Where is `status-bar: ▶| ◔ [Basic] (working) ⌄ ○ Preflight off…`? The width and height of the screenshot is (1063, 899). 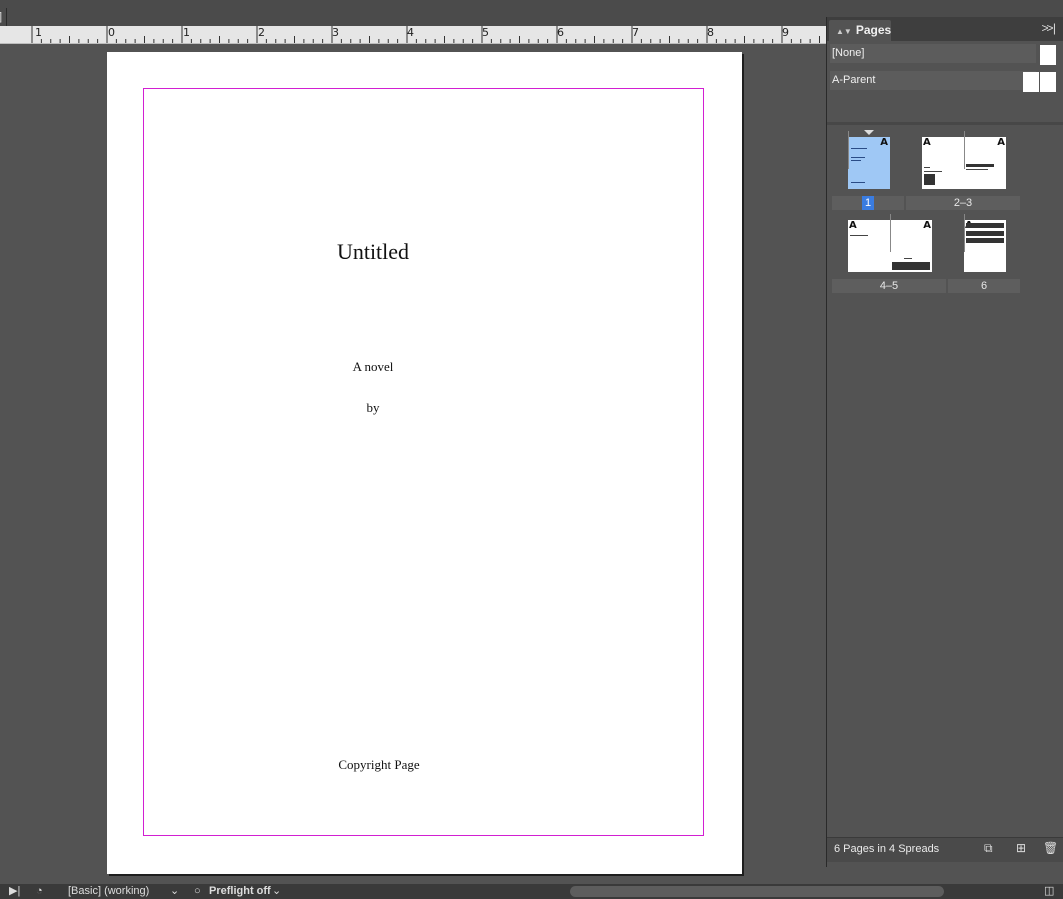 status-bar: ▶| ◔ [Basic] (working) ⌄ ○ Preflight off… is located at coordinates (531, 891).